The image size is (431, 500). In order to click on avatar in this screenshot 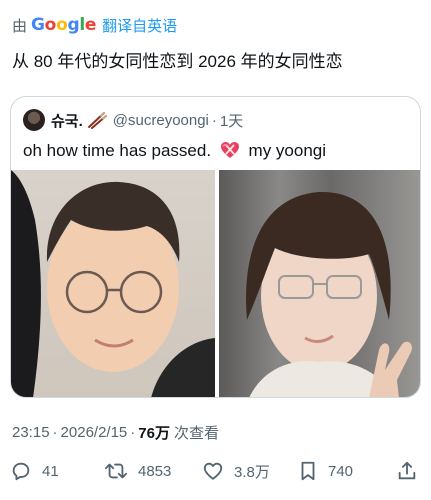, I will do `click(34, 120)`.